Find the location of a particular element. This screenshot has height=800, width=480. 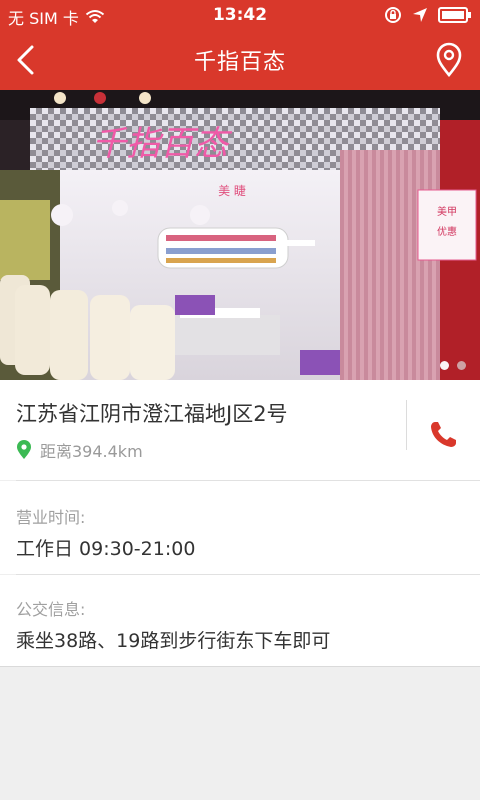

rotation-lock-icon is located at coordinates (393, 15).